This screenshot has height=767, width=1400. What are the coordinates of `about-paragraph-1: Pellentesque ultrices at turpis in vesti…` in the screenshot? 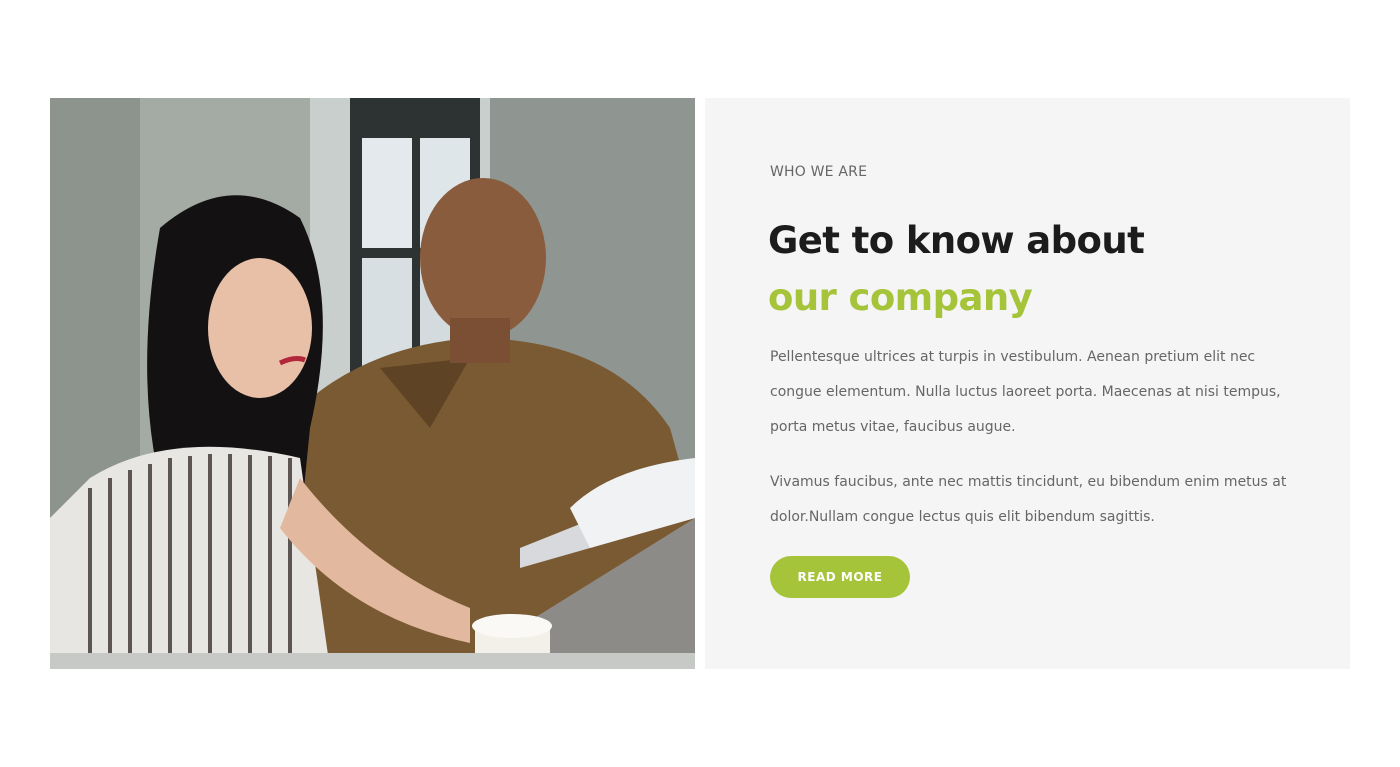 It's located at (1025, 392).